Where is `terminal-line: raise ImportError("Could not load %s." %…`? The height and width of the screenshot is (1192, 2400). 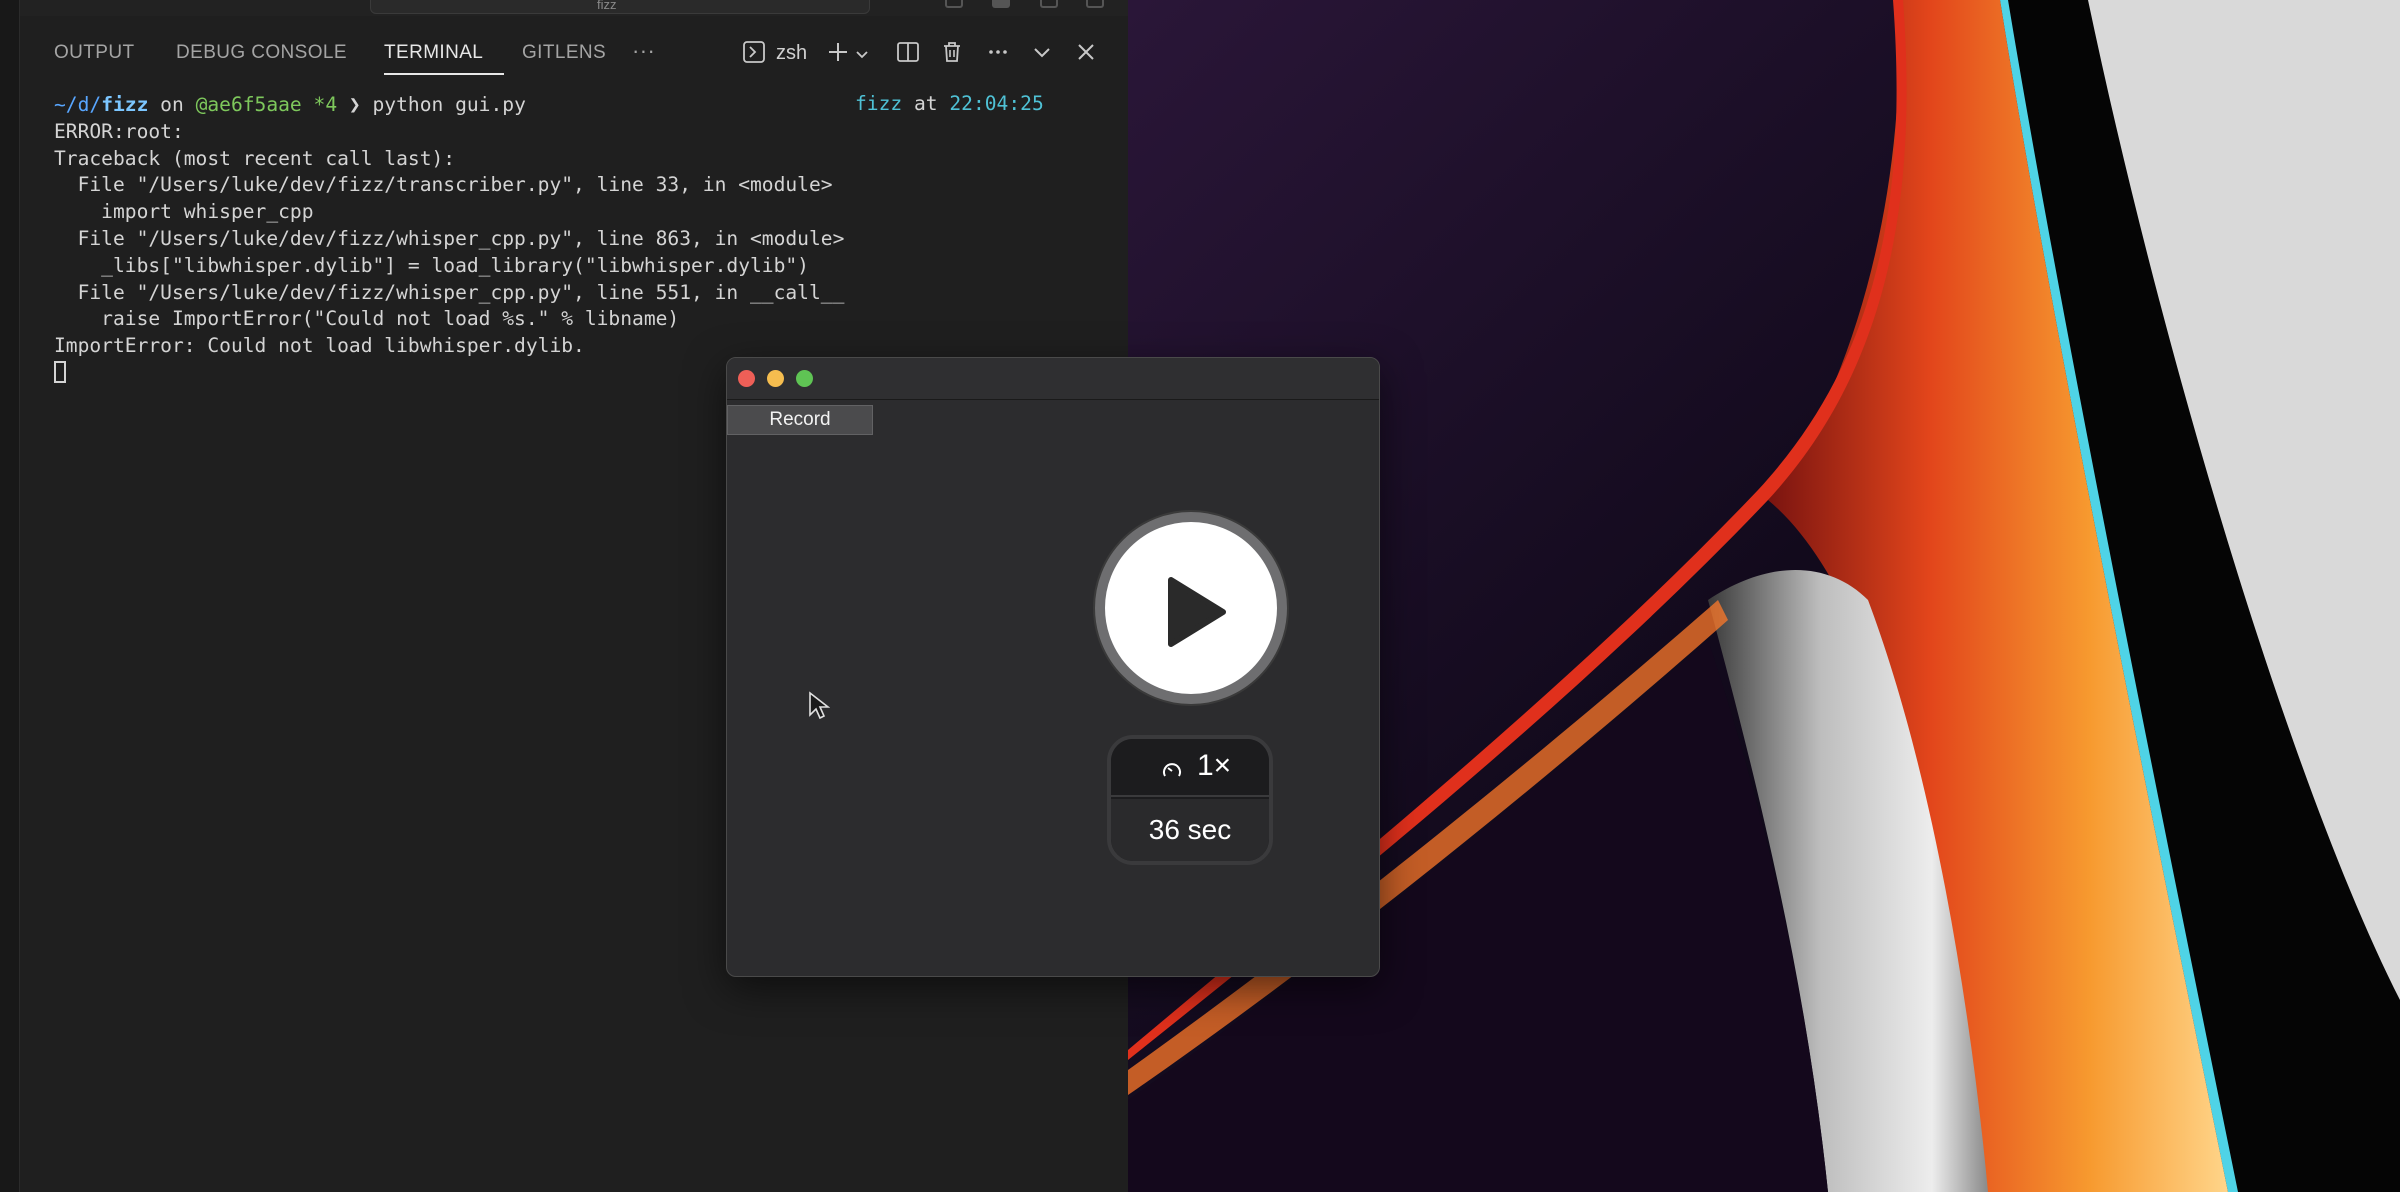 terminal-line: raise ImportError("Could not load %s." %… is located at coordinates (367, 319).